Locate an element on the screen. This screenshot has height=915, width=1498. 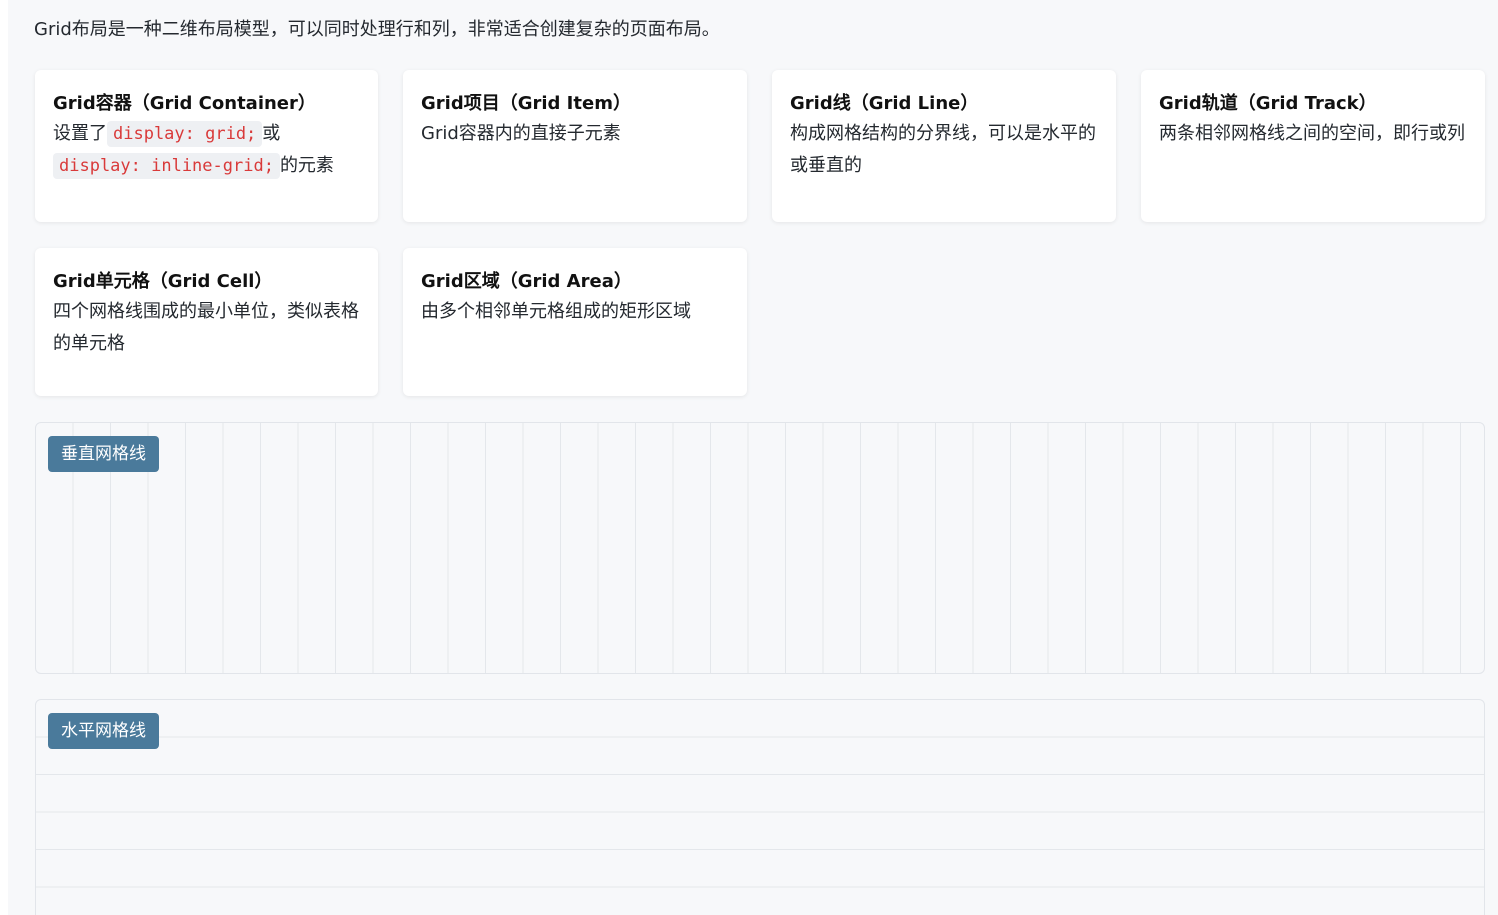
card-description: 由多个相邻单元格组成的矩形区域 is located at coordinates (556, 311).